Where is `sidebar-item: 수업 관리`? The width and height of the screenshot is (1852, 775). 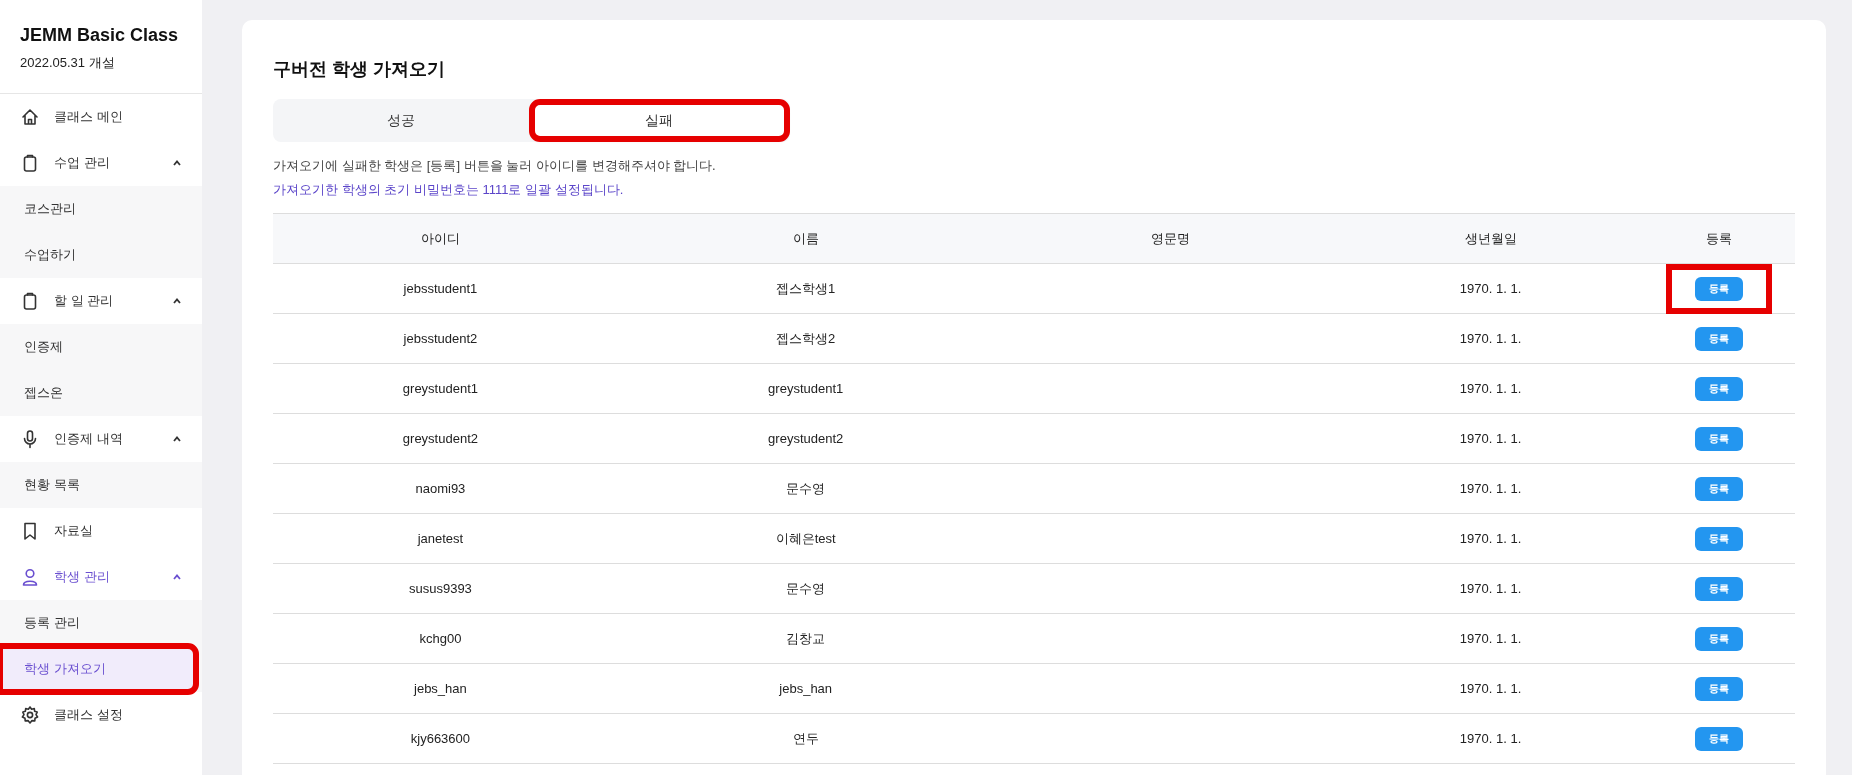
sidebar-item: 수업 관리 is located at coordinates (101, 162).